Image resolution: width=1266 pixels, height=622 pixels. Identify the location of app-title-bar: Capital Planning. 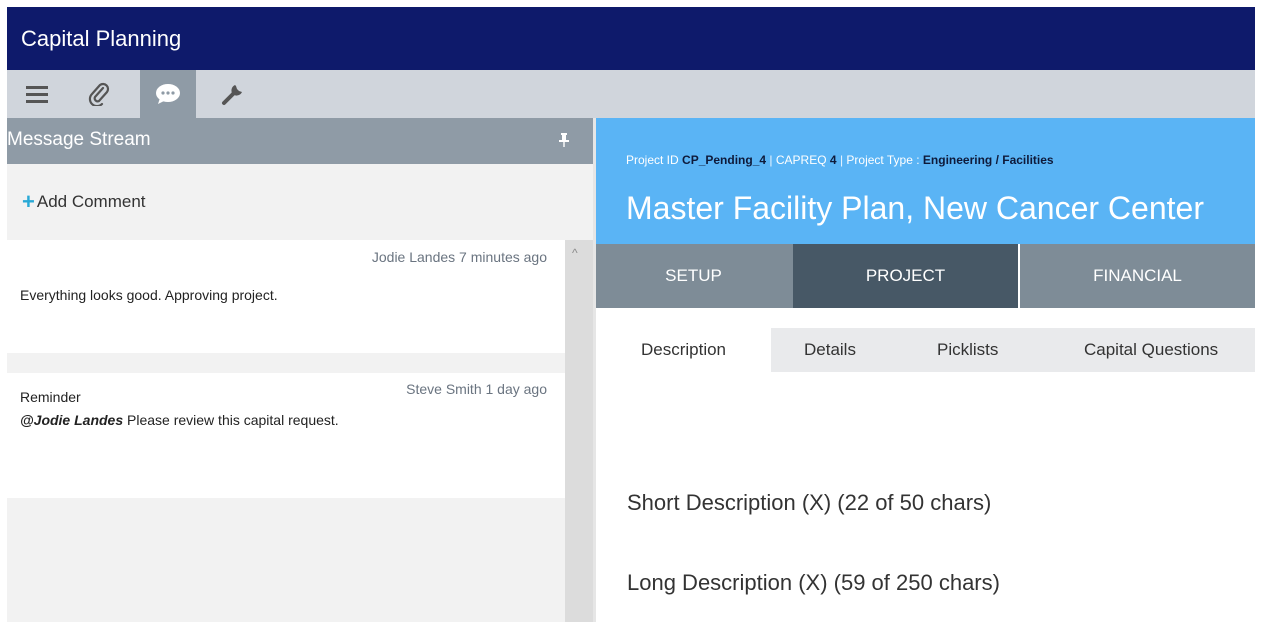
(631, 38).